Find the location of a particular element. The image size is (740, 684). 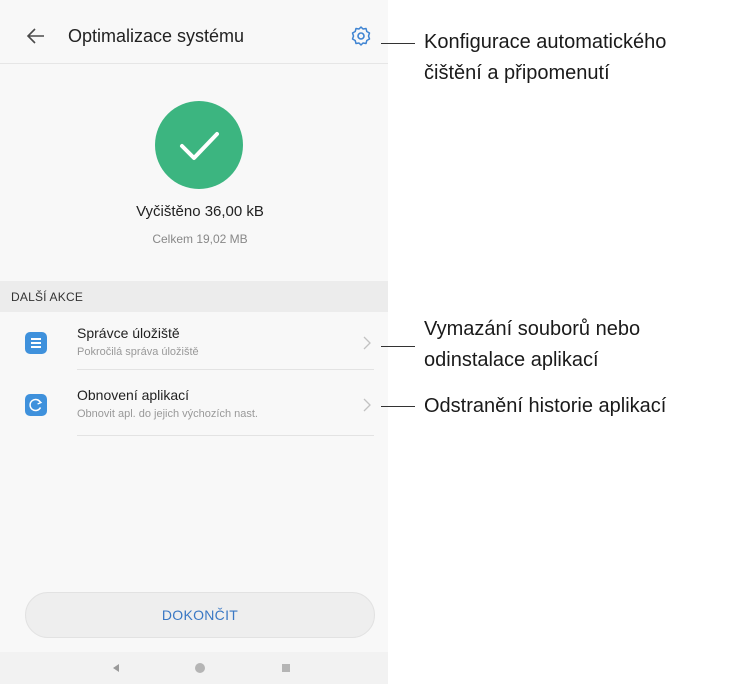

app-header: Optimalizace systému is located at coordinates (194, 32).